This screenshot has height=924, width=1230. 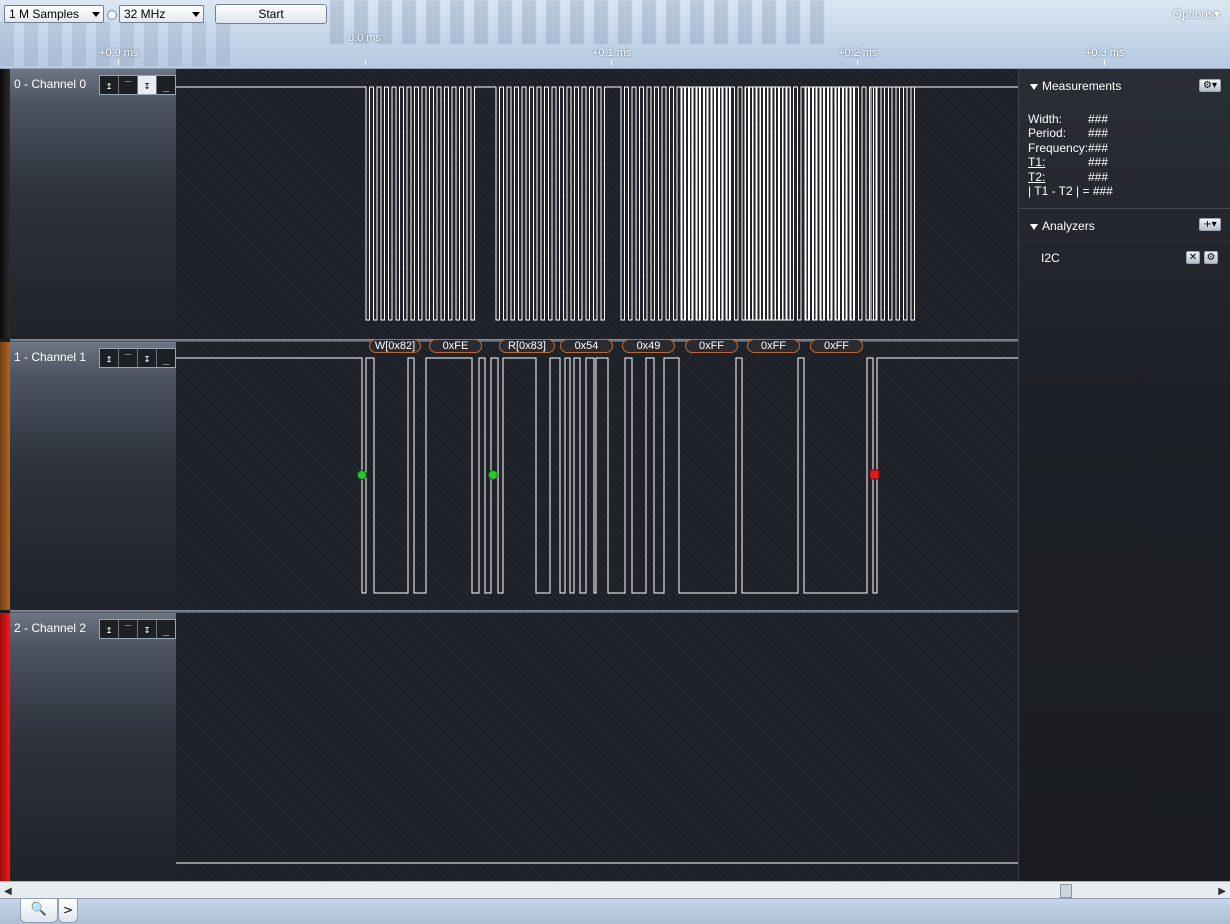 I want to click on next-tab: >, so click(x=68, y=911).